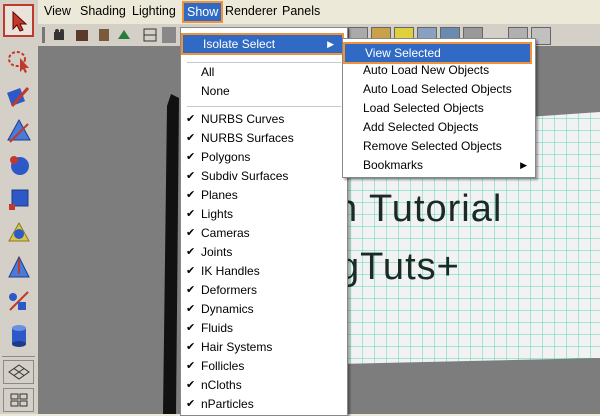  I want to click on isolate-item-load-selected-objects: Load Selected Objects, so click(439, 108).